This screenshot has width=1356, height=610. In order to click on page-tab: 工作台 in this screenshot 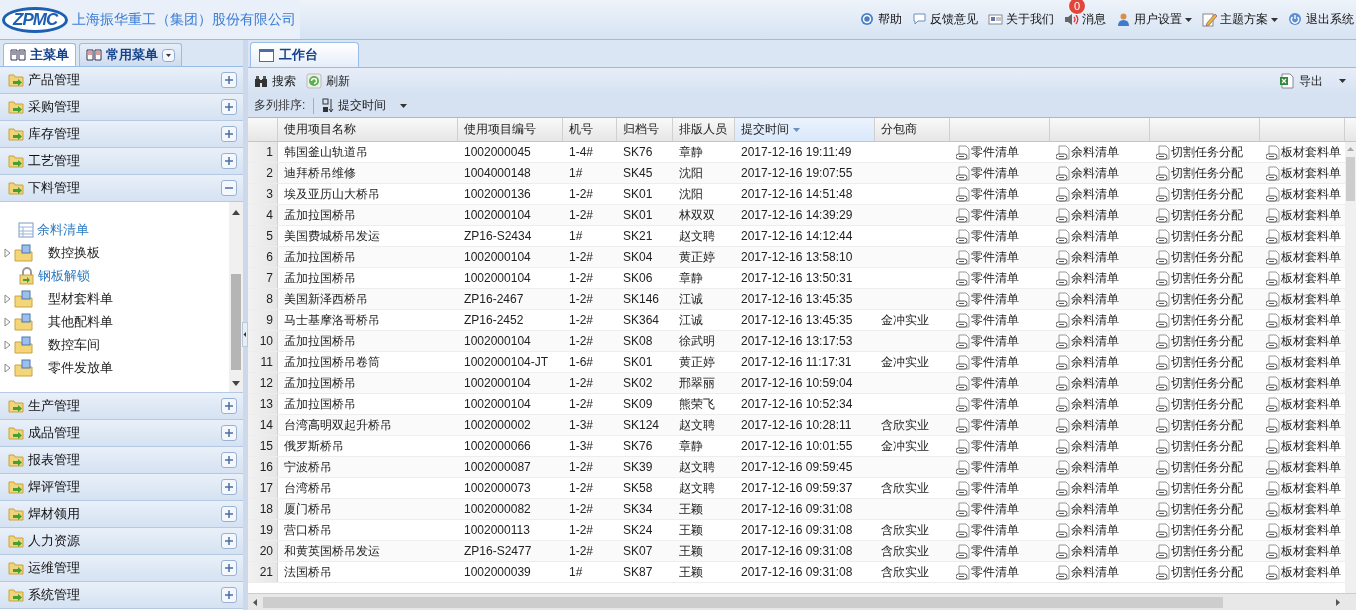, I will do `click(304, 54)`.